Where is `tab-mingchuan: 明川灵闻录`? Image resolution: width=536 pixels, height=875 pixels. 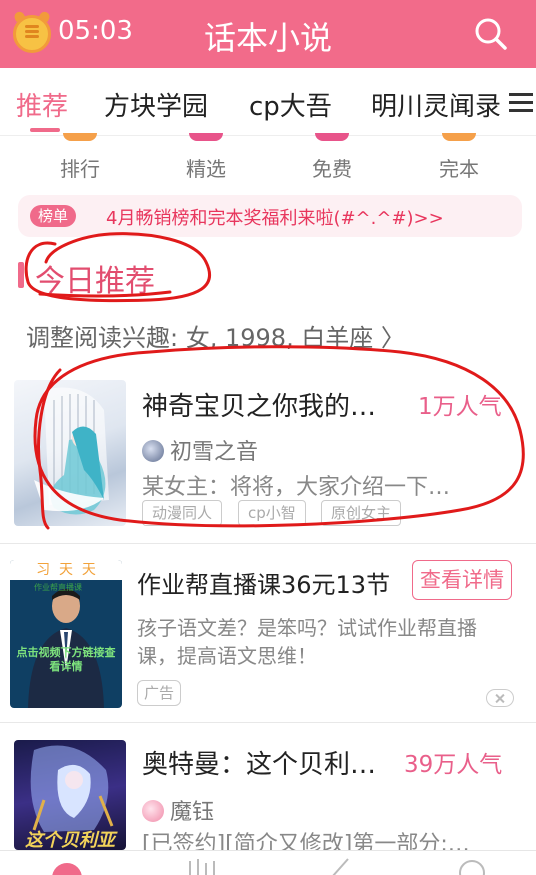 tab-mingchuan: 明川灵闻录 is located at coordinates (436, 104).